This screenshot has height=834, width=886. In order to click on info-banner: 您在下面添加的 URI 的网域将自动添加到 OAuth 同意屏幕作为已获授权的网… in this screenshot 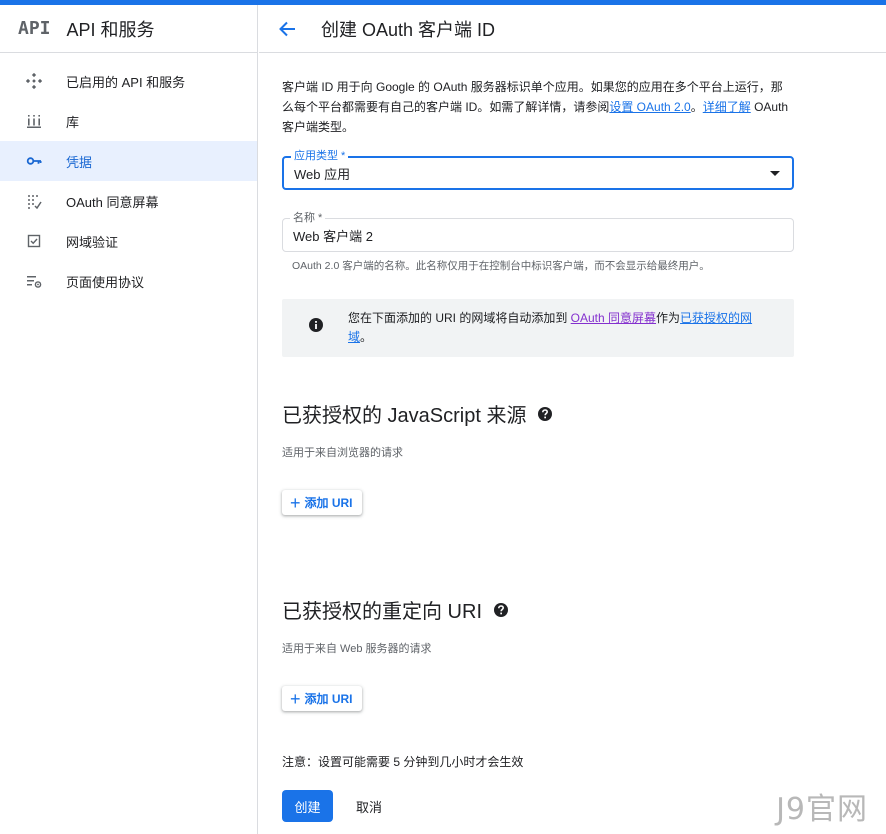, I will do `click(538, 328)`.